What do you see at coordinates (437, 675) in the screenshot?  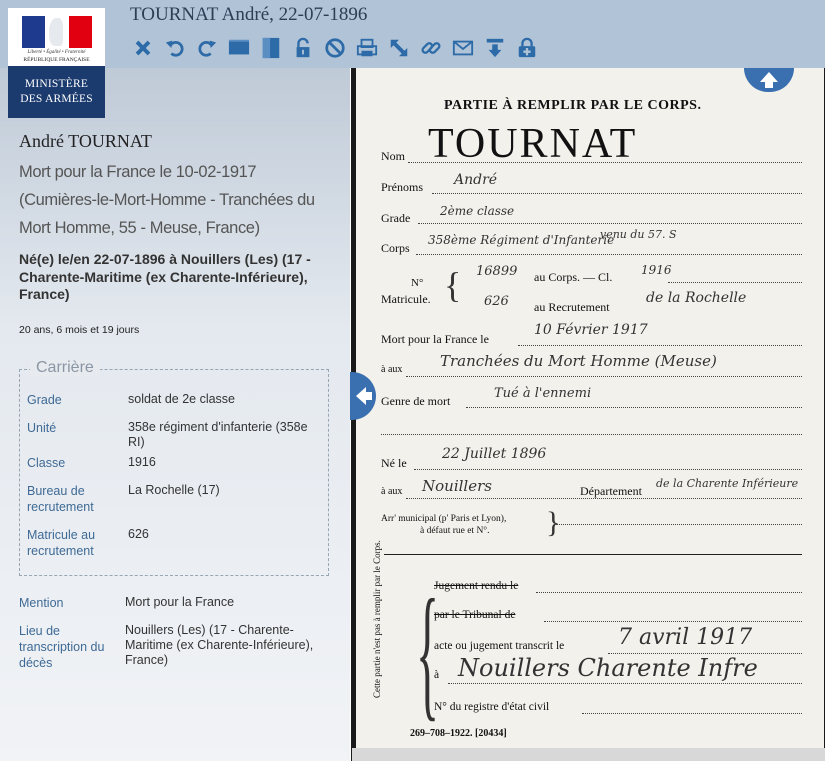 I see `doc-a-label: à` at bounding box center [437, 675].